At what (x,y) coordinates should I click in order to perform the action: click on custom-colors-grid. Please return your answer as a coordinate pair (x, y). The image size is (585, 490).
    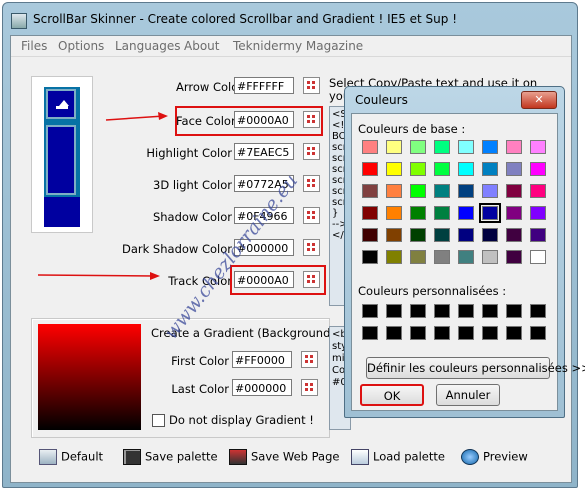
    Looking at the image, I should click on (457, 324).